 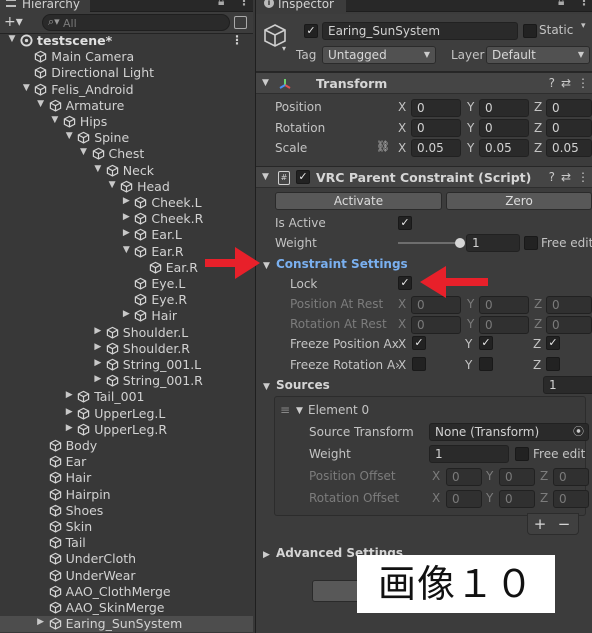 I want to click on hierarchy-row: Eye.R, so click(x=126, y=300).